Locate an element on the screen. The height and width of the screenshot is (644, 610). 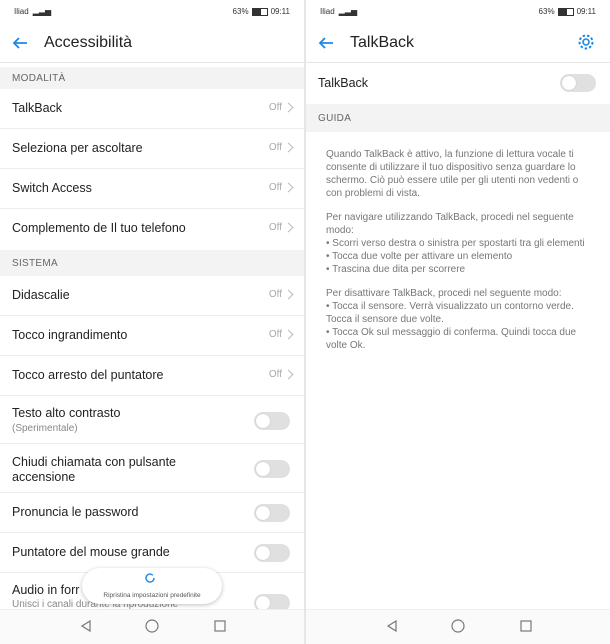
large-pointer-toggle is located at coordinates (272, 553).